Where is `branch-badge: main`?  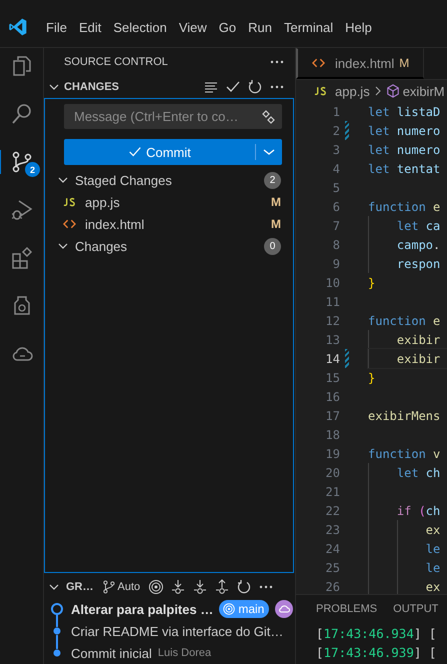
branch-badge: main is located at coordinates (244, 609).